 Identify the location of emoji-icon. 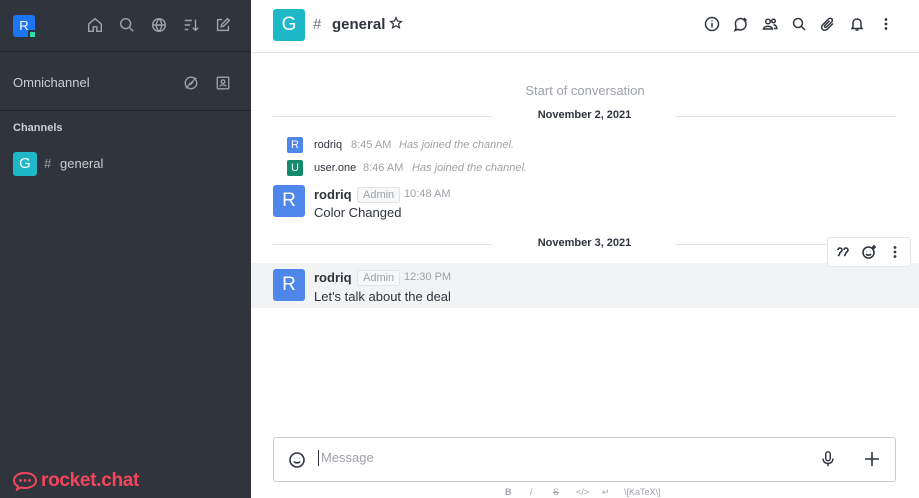
(297, 460).